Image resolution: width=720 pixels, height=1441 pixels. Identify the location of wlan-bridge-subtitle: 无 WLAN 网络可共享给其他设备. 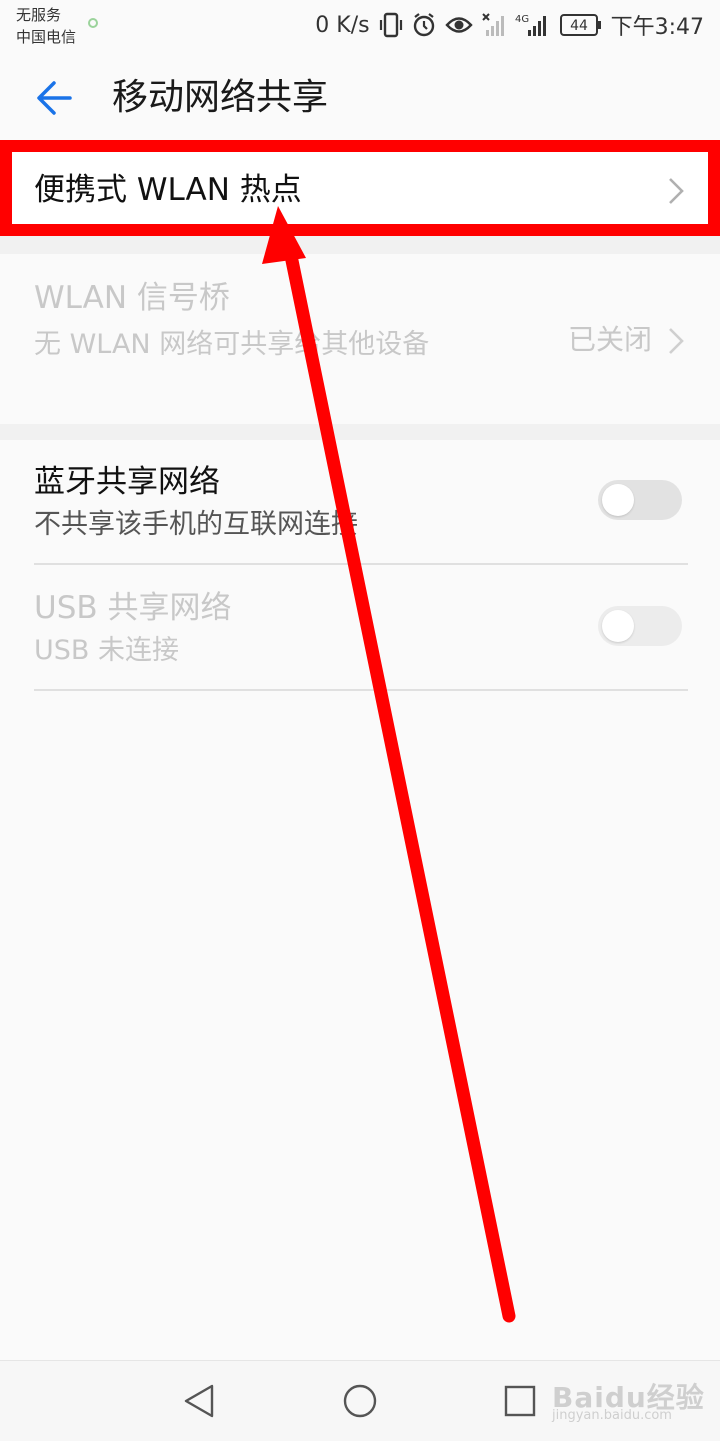
(232, 344).